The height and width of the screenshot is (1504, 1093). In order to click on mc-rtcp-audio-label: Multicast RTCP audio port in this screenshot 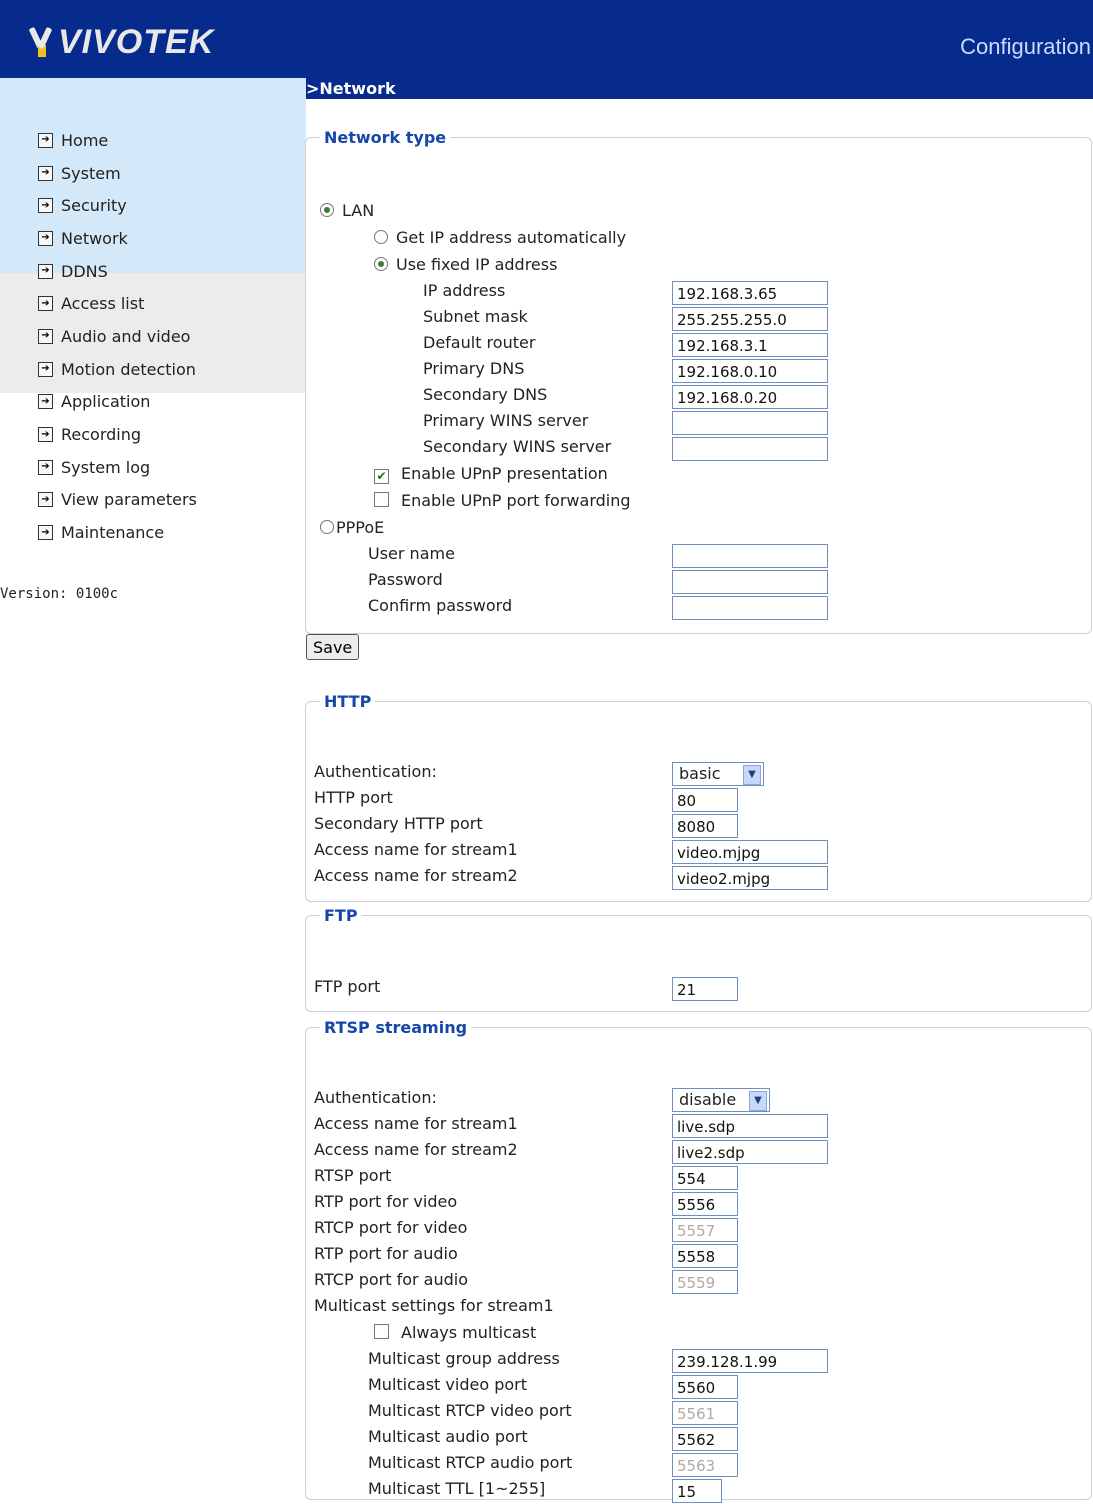, I will do `click(470, 1462)`.